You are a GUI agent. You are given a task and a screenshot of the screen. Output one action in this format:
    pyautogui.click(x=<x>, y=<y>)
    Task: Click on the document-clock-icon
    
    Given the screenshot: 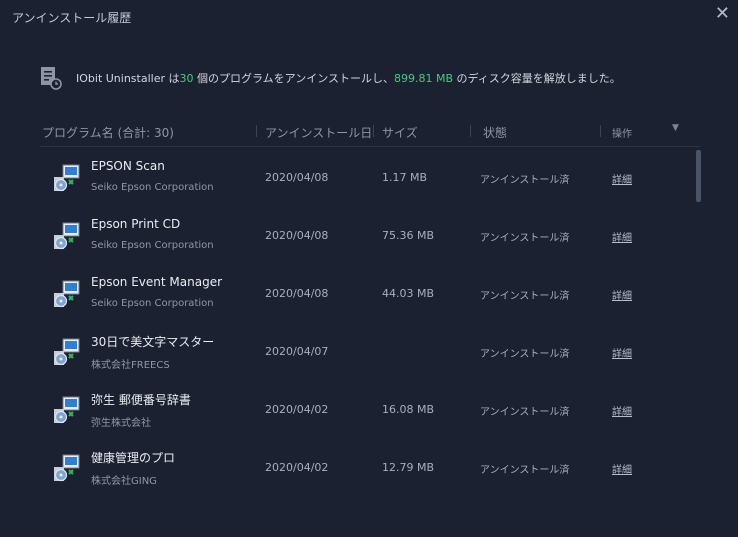 What is the action you would take?
    pyautogui.click(x=51, y=78)
    